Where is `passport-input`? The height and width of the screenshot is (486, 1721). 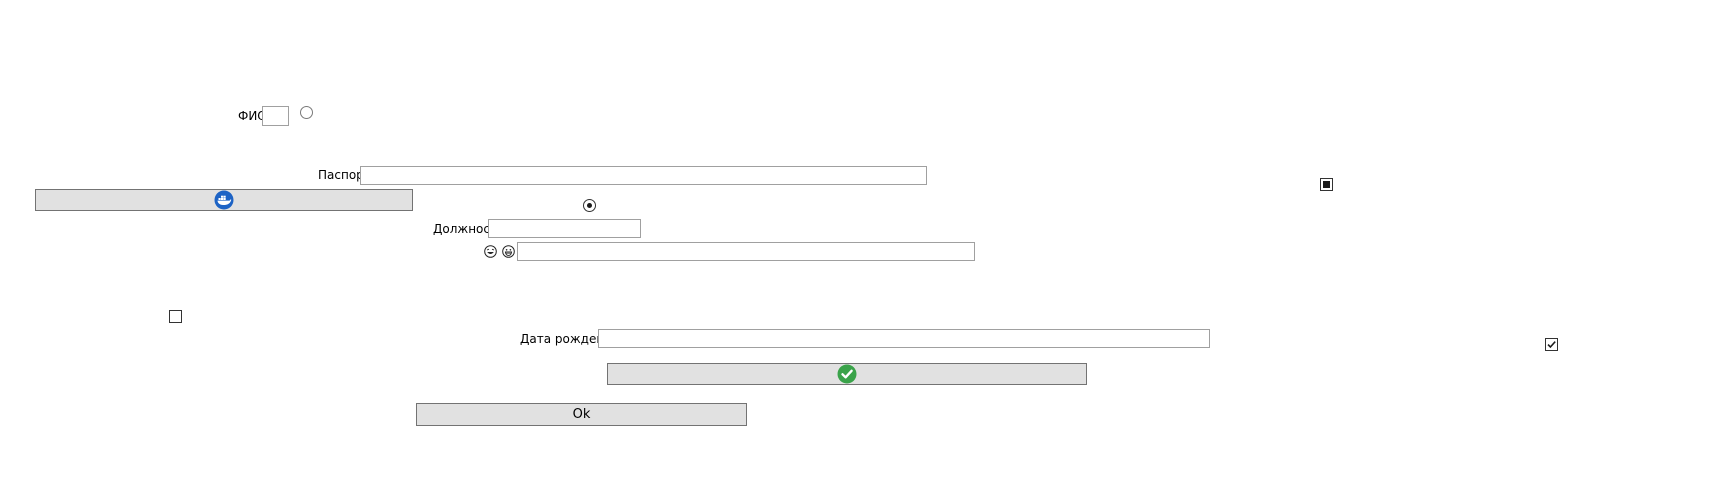
passport-input is located at coordinates (643, 175).